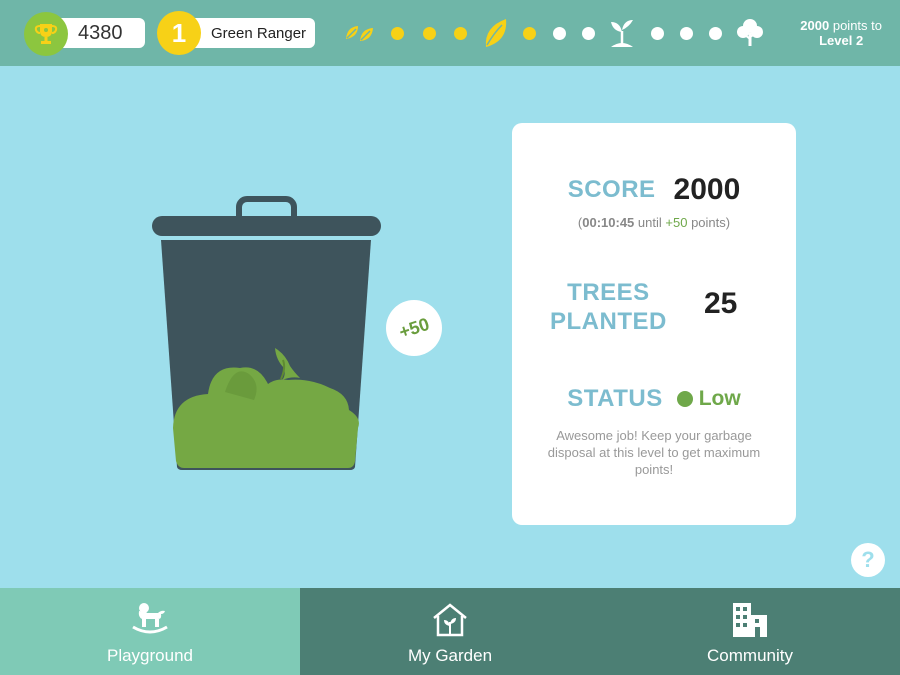 This screenshot has height=675, width=900. I want to click on nav-tab-community: Community, so click(750, 631).